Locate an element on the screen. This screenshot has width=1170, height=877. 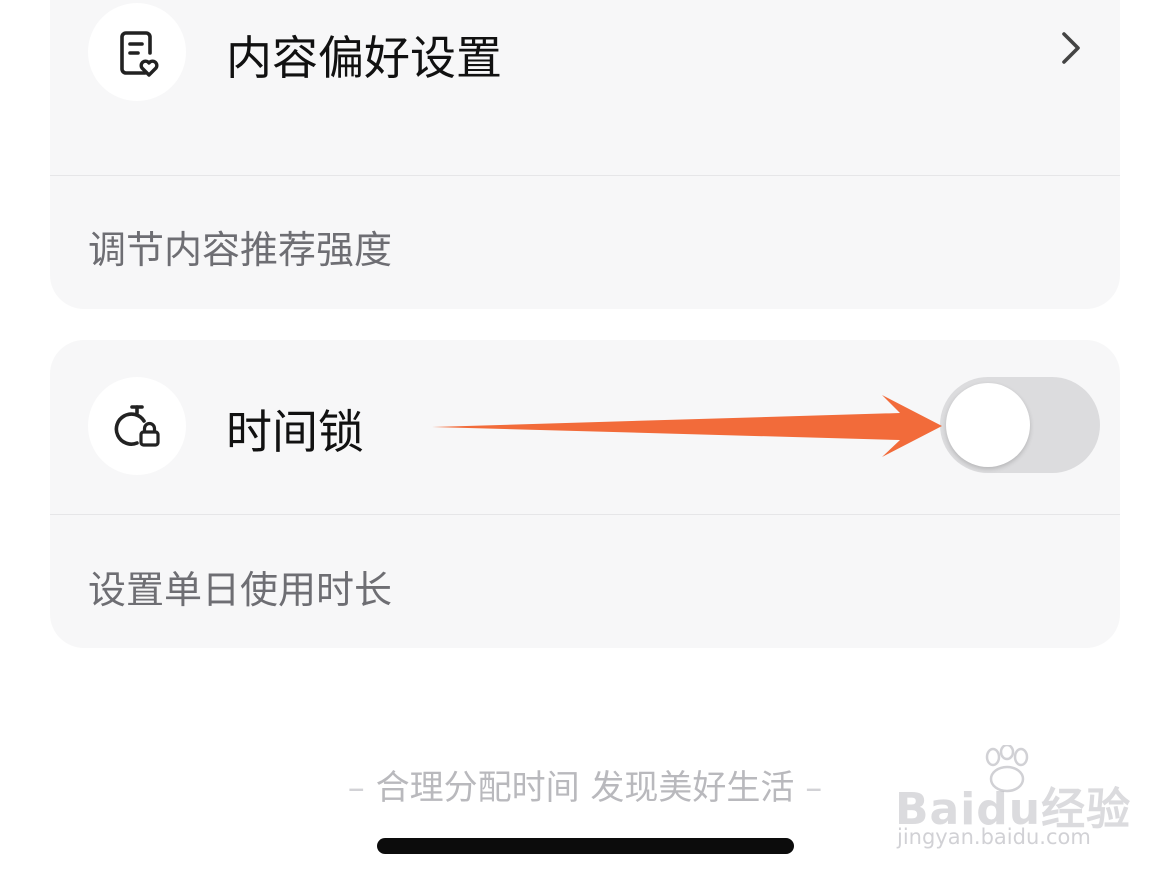
time-lock-toggle is located at coordinates (1020, 425).